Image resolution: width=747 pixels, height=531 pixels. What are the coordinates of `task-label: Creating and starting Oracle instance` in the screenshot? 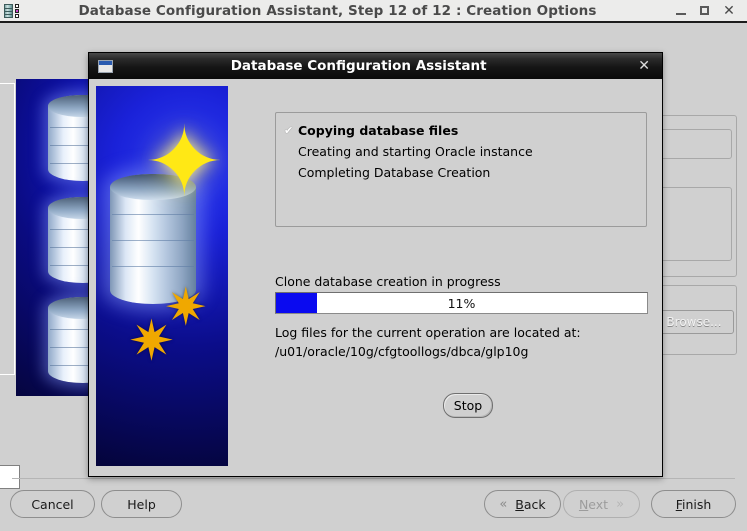 It's located at (415, 151).